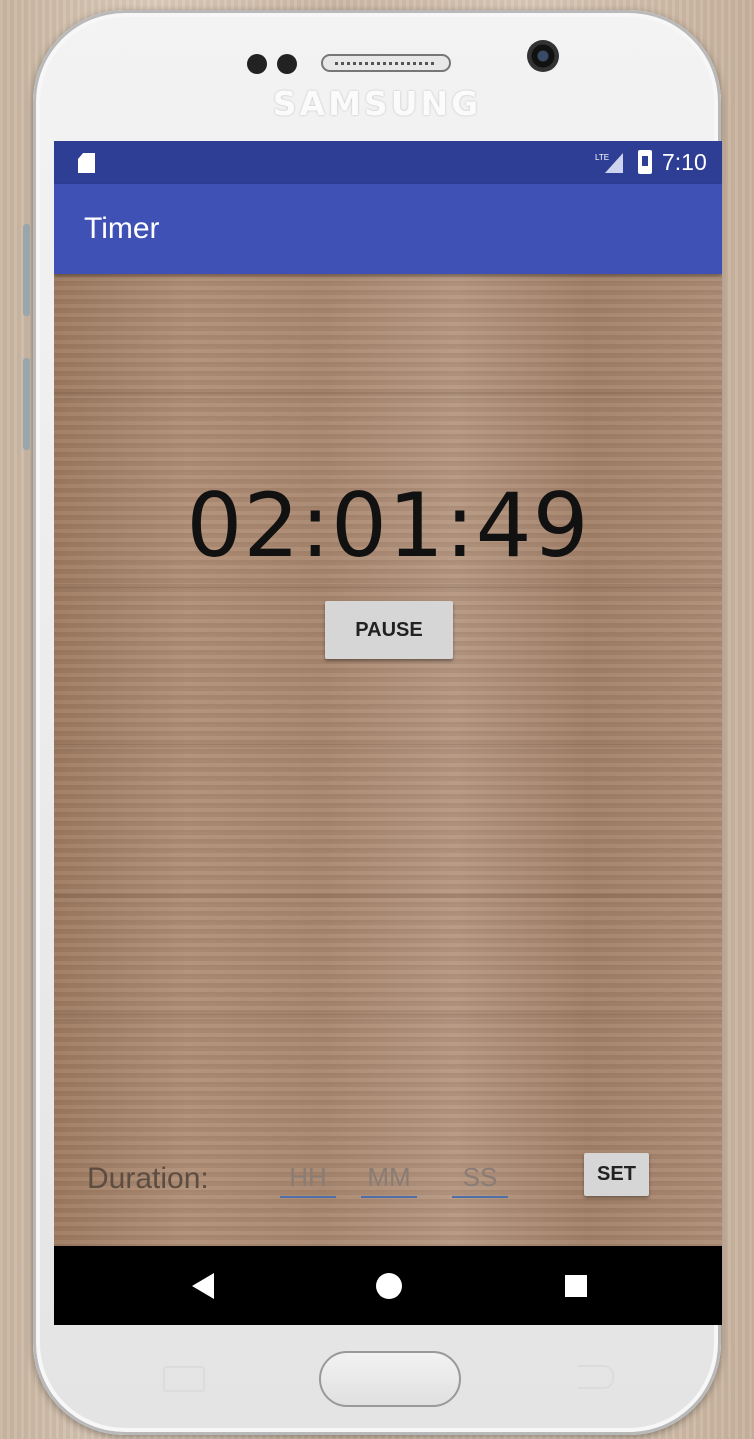 The width and height of the screenshot is (754, 1439). What do you see at coordinates (308, 1180) in the screenshot?
I see `hours-input: HH` at bounding box center [308, 1180].